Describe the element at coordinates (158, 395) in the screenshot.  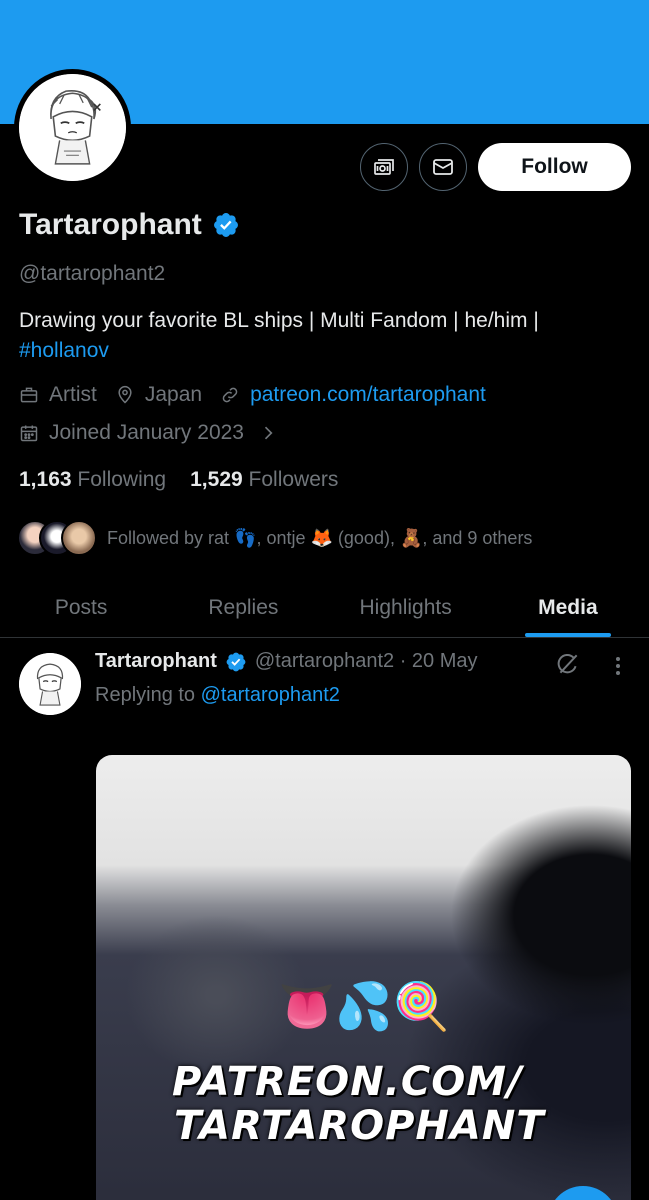
I see `location-item: Japan` at that location.